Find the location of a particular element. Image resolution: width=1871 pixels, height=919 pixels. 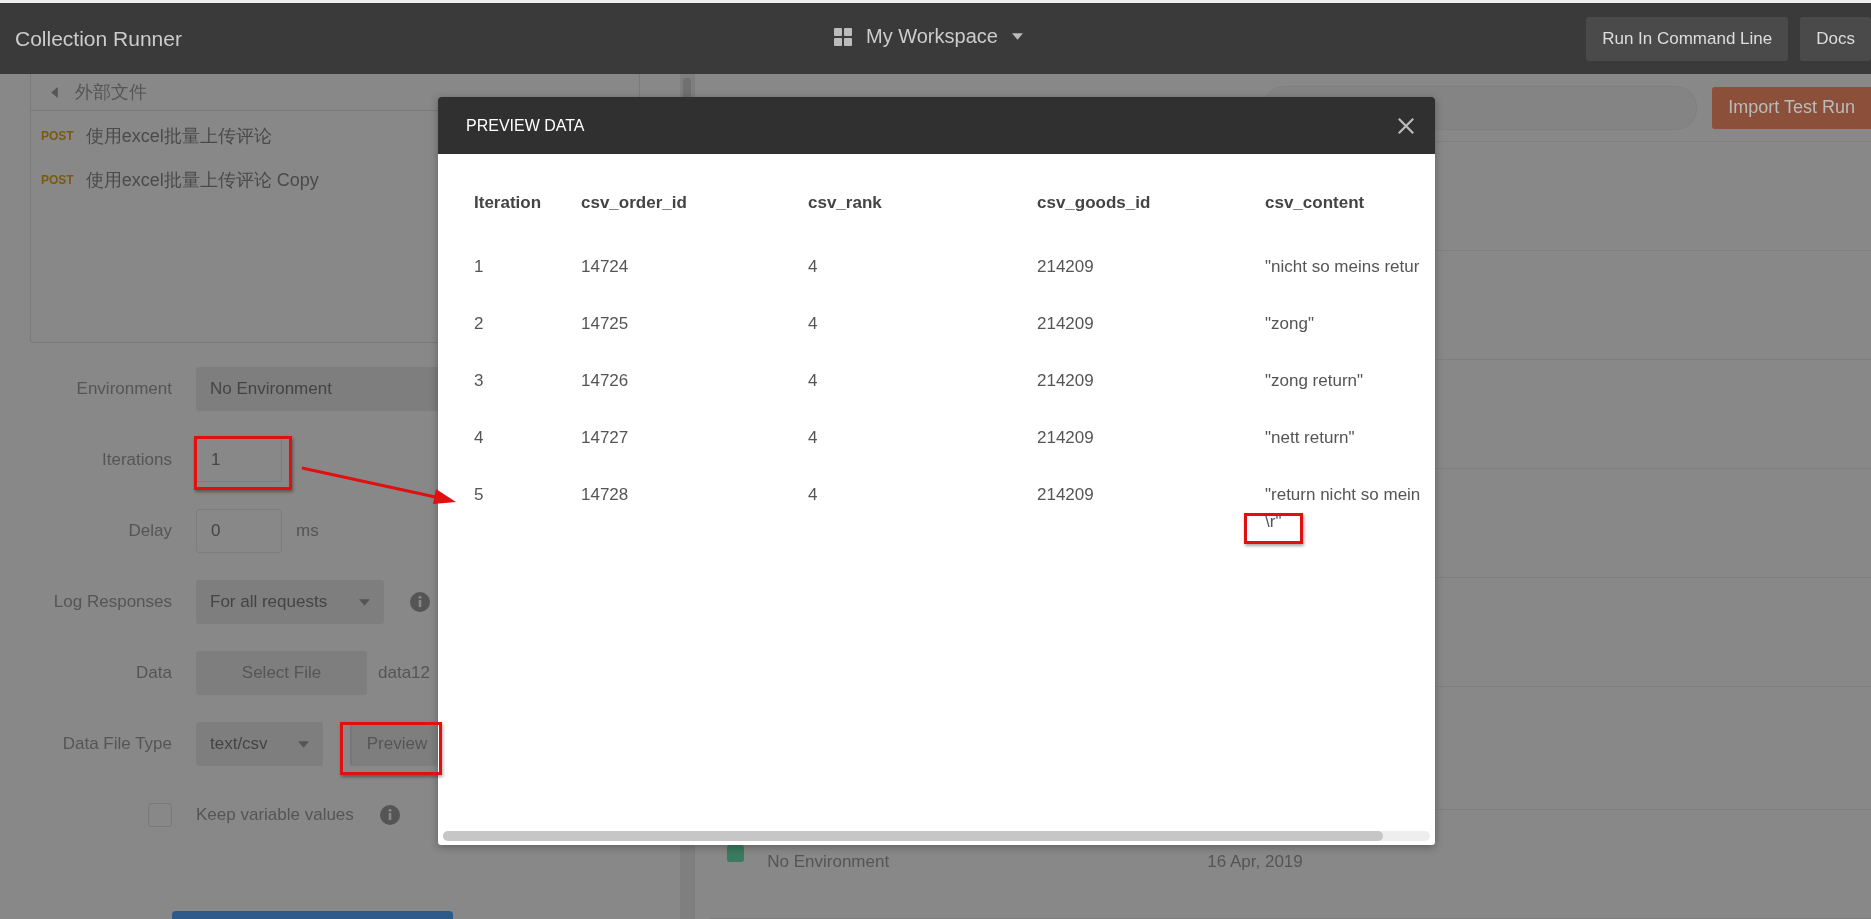

workspace-dropdown: My Workspace is located at coordinates (928, 36).